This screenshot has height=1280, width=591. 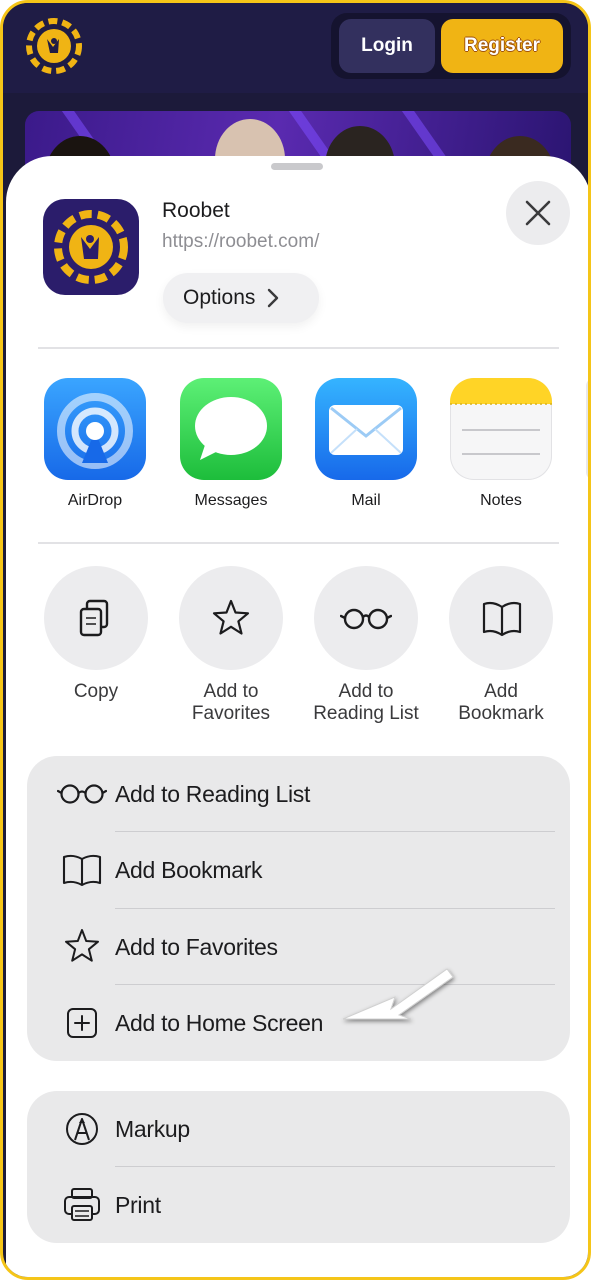 I want to click on plus-square-icon, so click(x=82, y=1023).